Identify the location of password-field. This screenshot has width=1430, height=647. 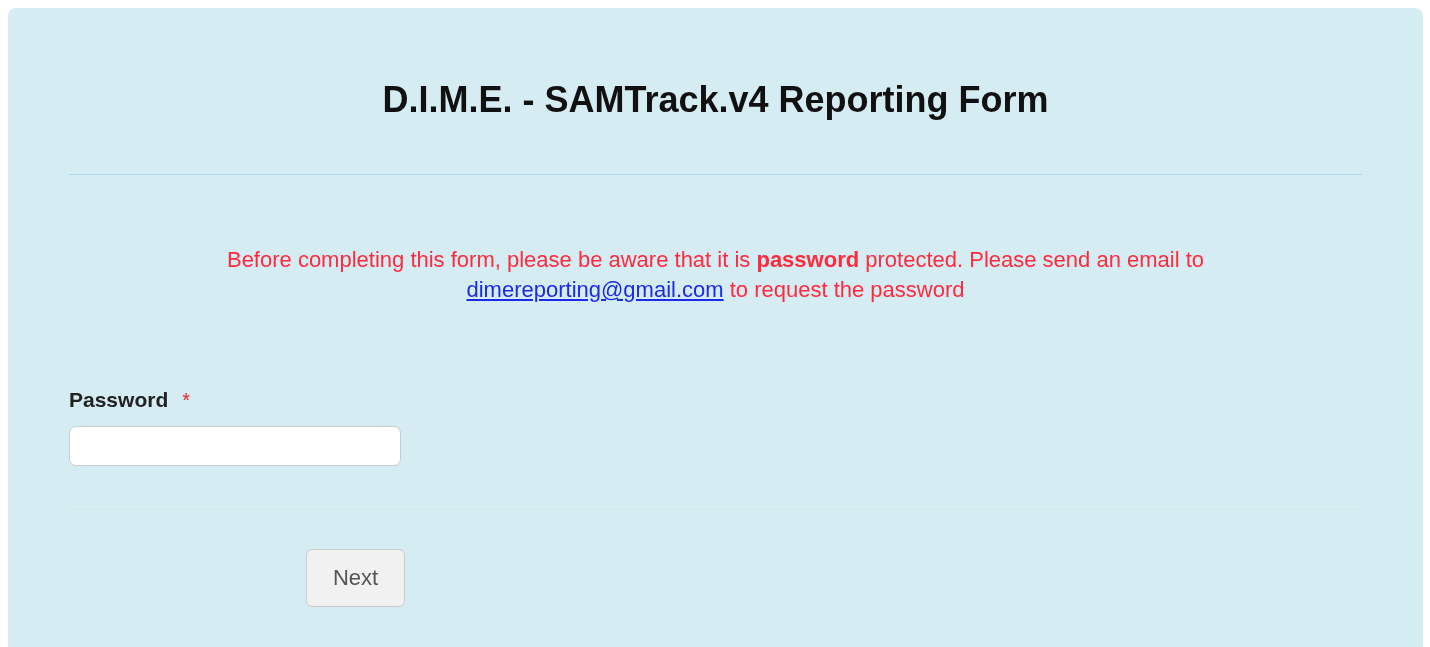
(235, 446).